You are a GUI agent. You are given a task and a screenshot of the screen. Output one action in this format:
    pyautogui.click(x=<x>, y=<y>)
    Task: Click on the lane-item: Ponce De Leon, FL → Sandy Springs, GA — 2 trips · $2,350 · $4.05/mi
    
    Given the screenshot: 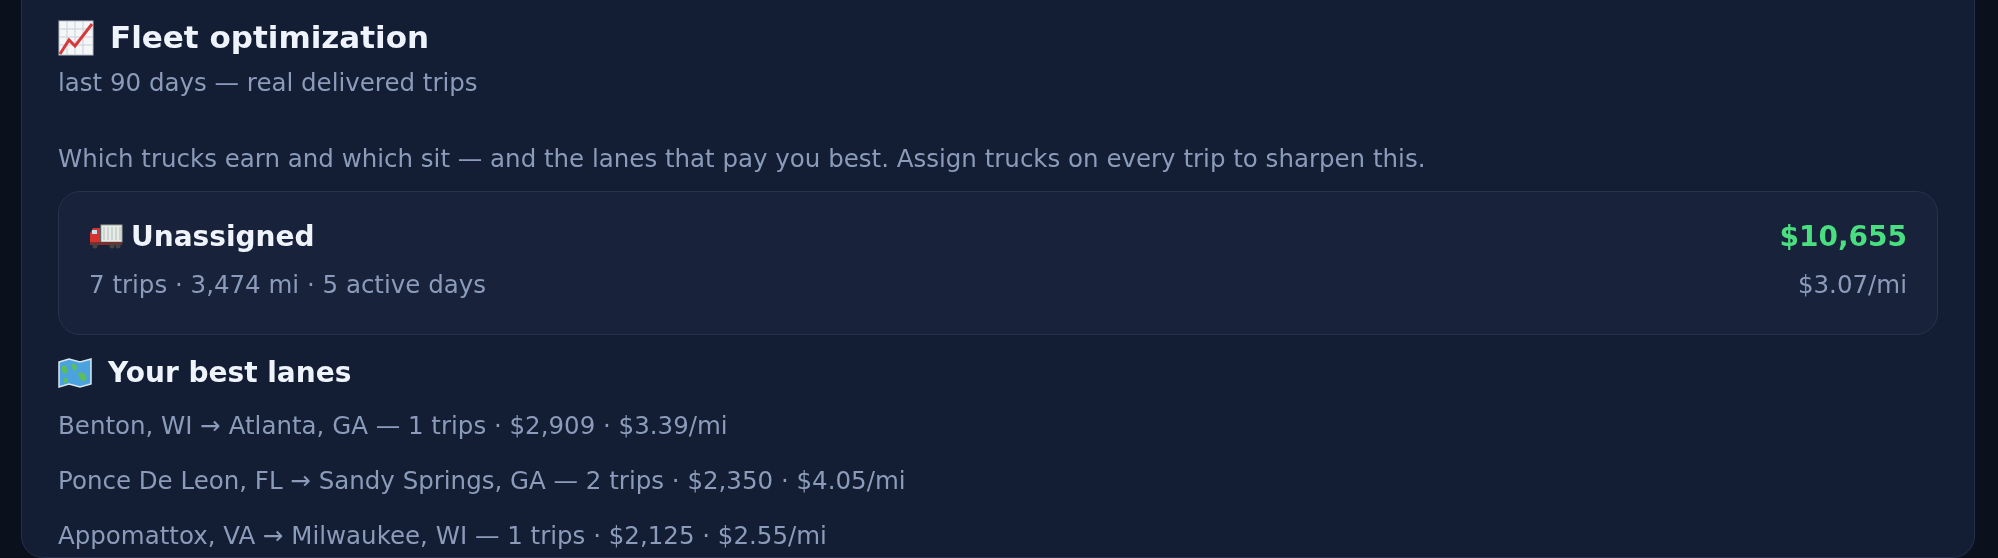 What is the action you would take?
    pyautogui.click(x=482, y=480)
    